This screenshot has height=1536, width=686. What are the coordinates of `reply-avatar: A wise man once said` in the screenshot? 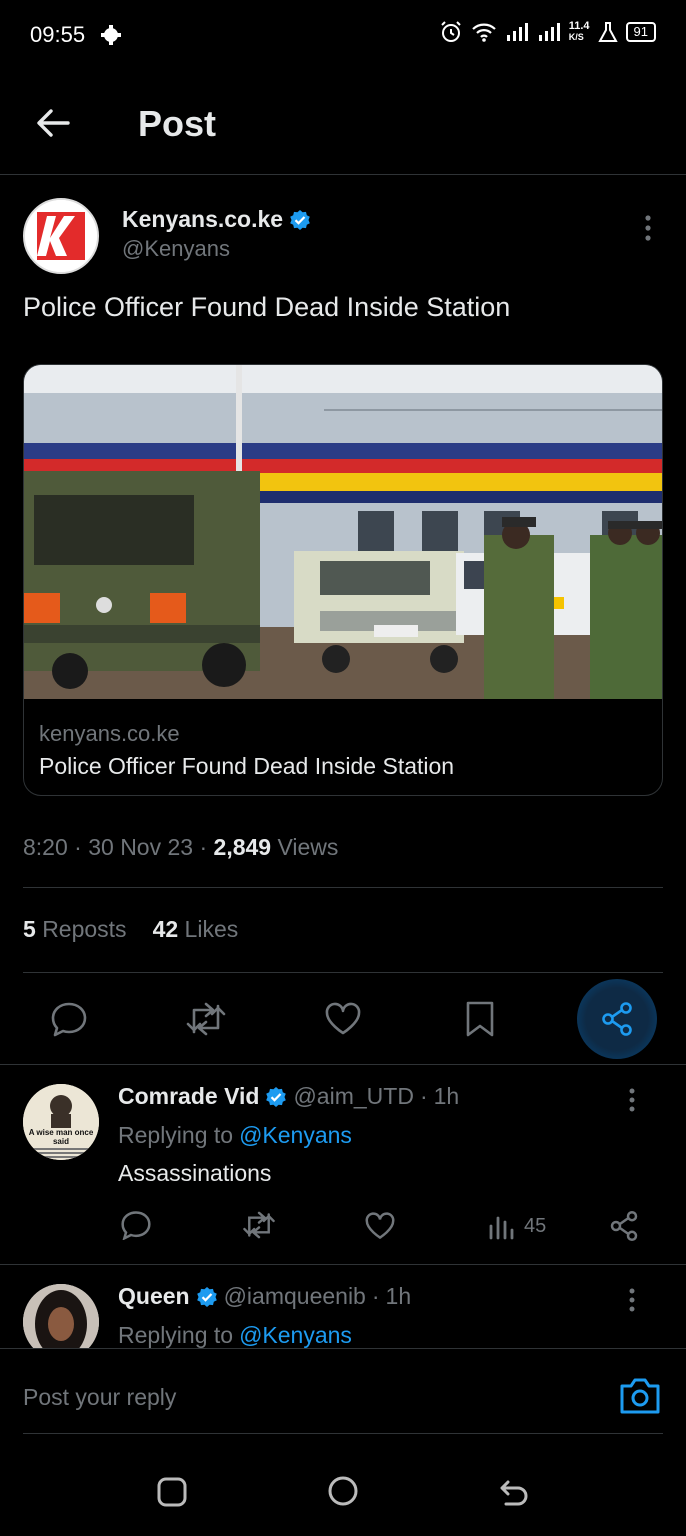 It's located at (61, 1122).